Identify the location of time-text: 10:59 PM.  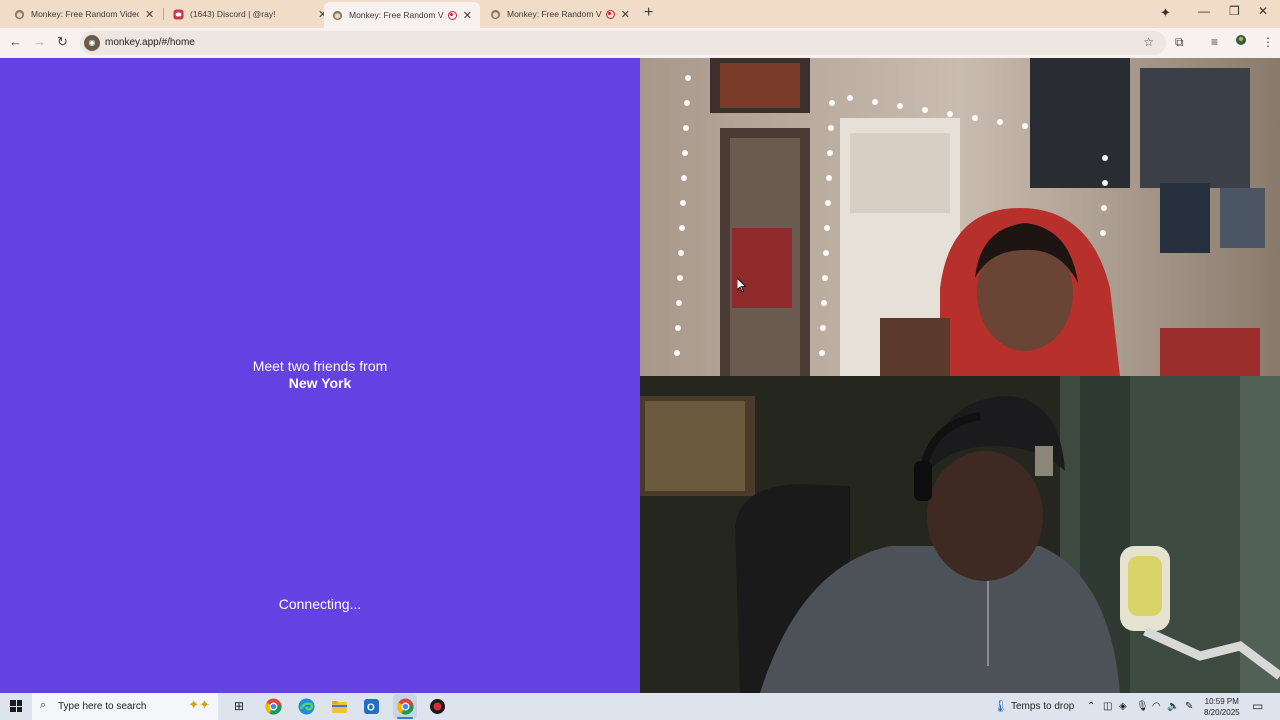
(1221, 701).